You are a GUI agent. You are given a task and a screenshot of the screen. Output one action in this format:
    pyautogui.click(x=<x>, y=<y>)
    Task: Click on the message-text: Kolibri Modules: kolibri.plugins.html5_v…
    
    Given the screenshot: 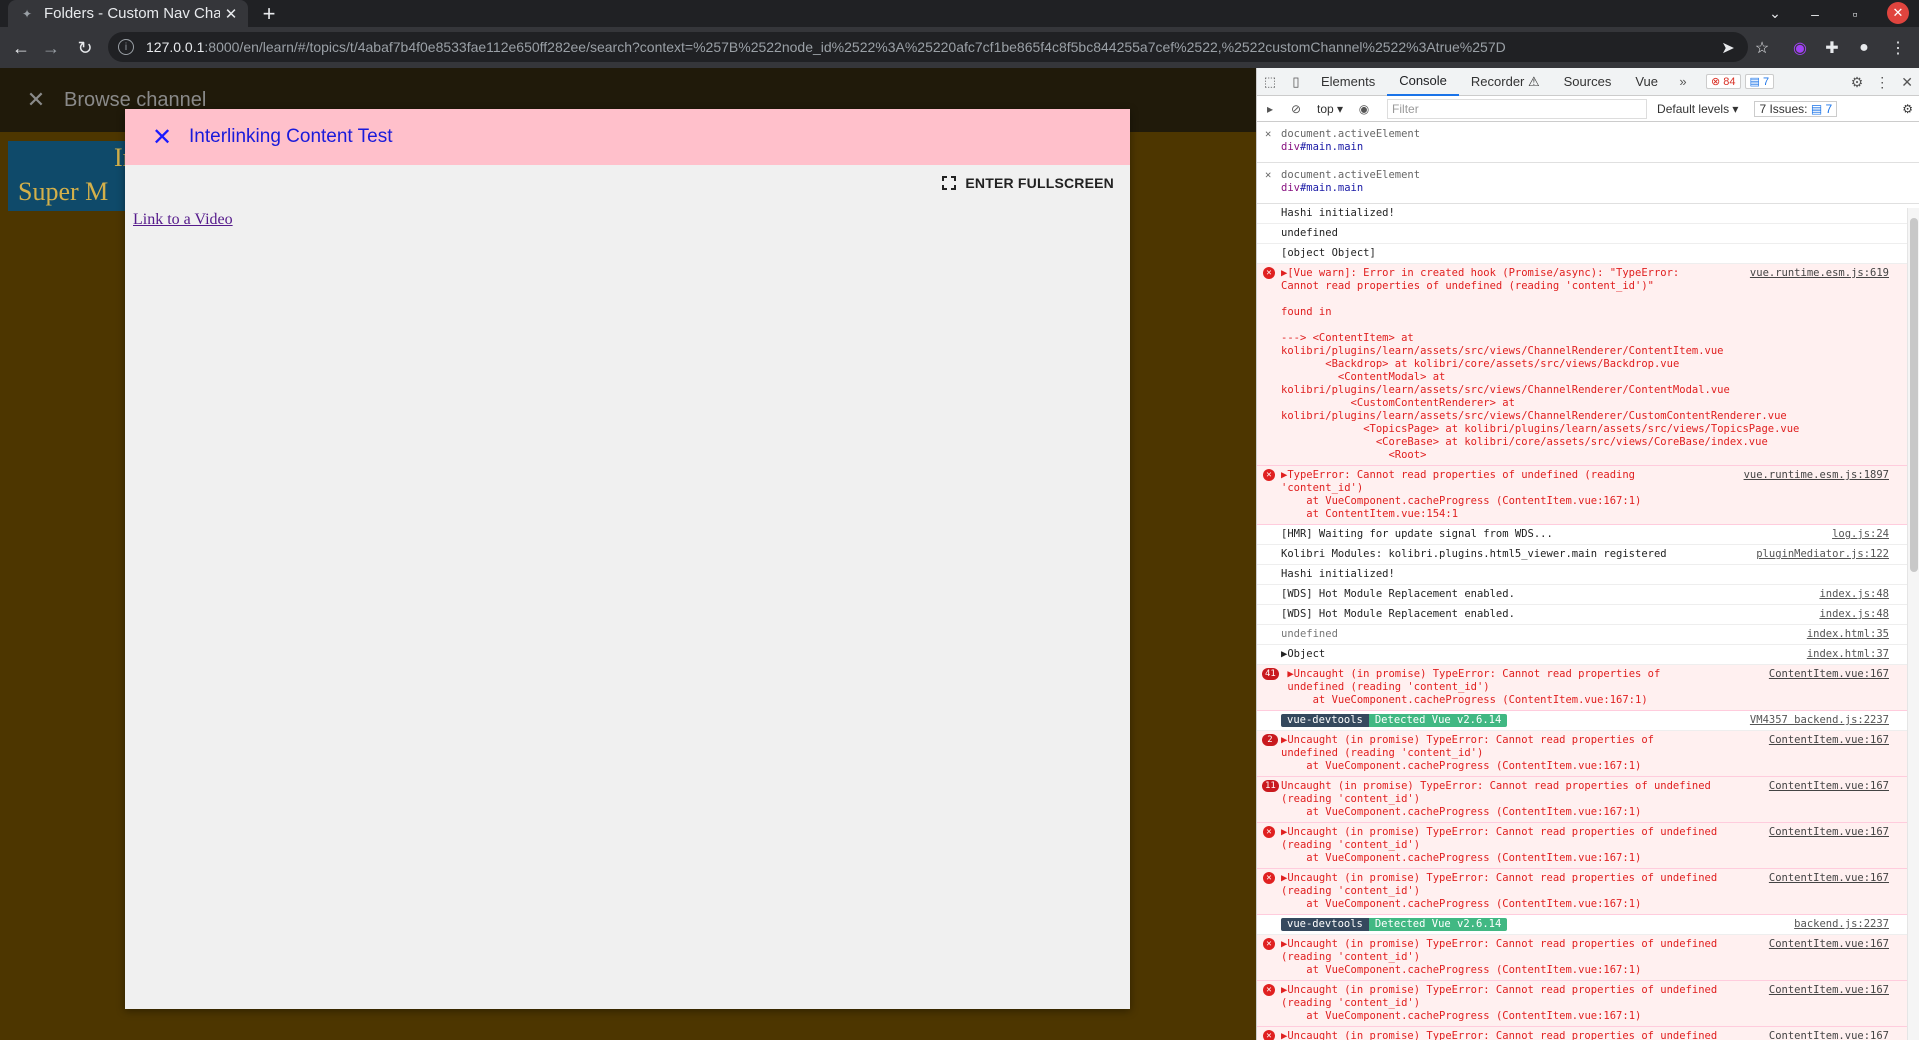 What is the action you would take?
    pyautogui.click(x=1474, y=554)
    